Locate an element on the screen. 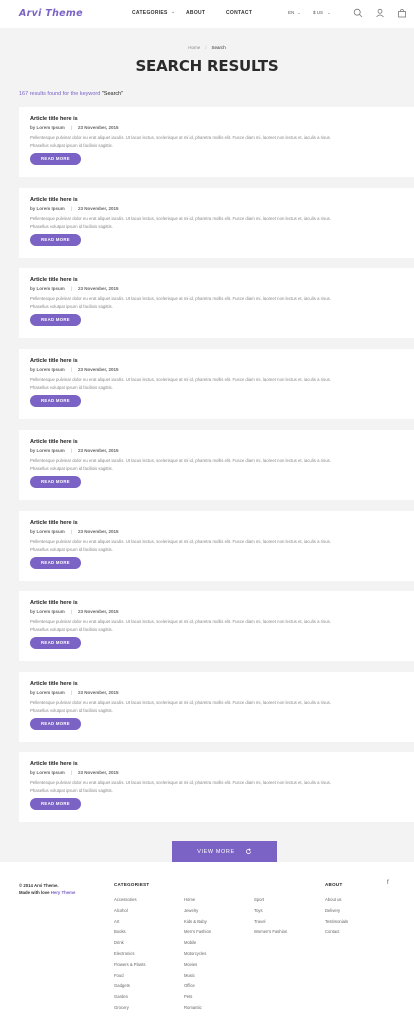  footer-category-link: Drink is located at coordinates (129, 943).